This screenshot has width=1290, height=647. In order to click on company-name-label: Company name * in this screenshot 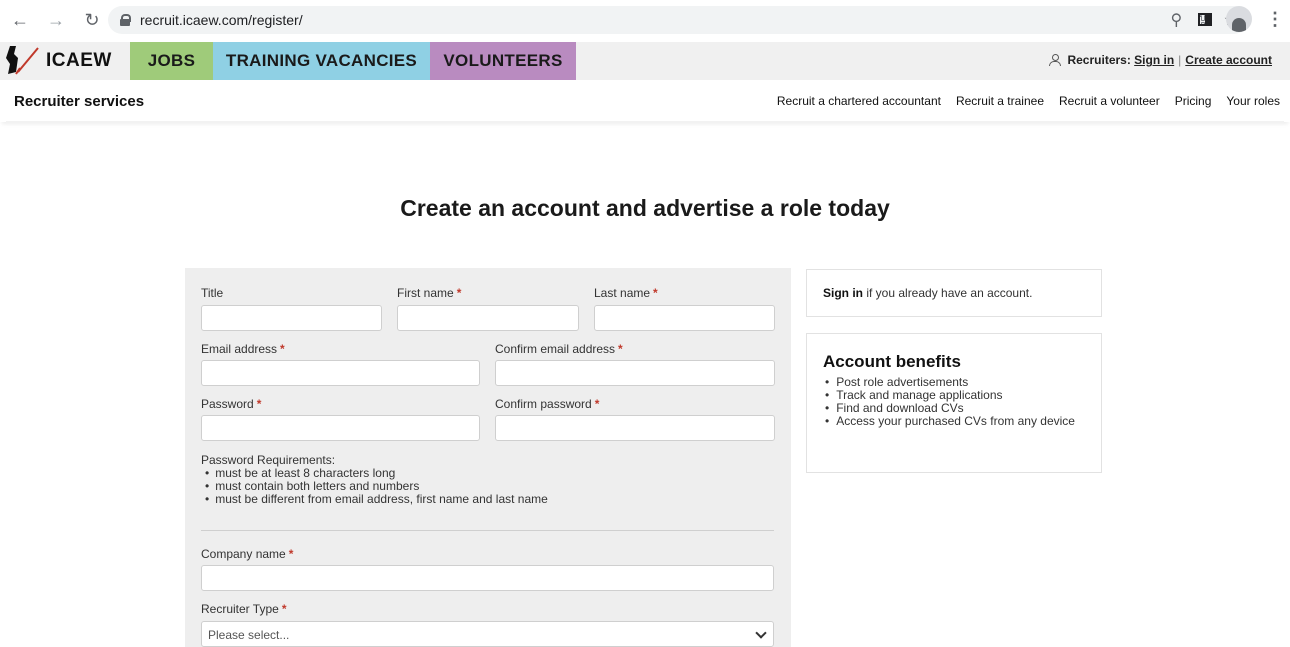, I will do `click(247, 554)`.